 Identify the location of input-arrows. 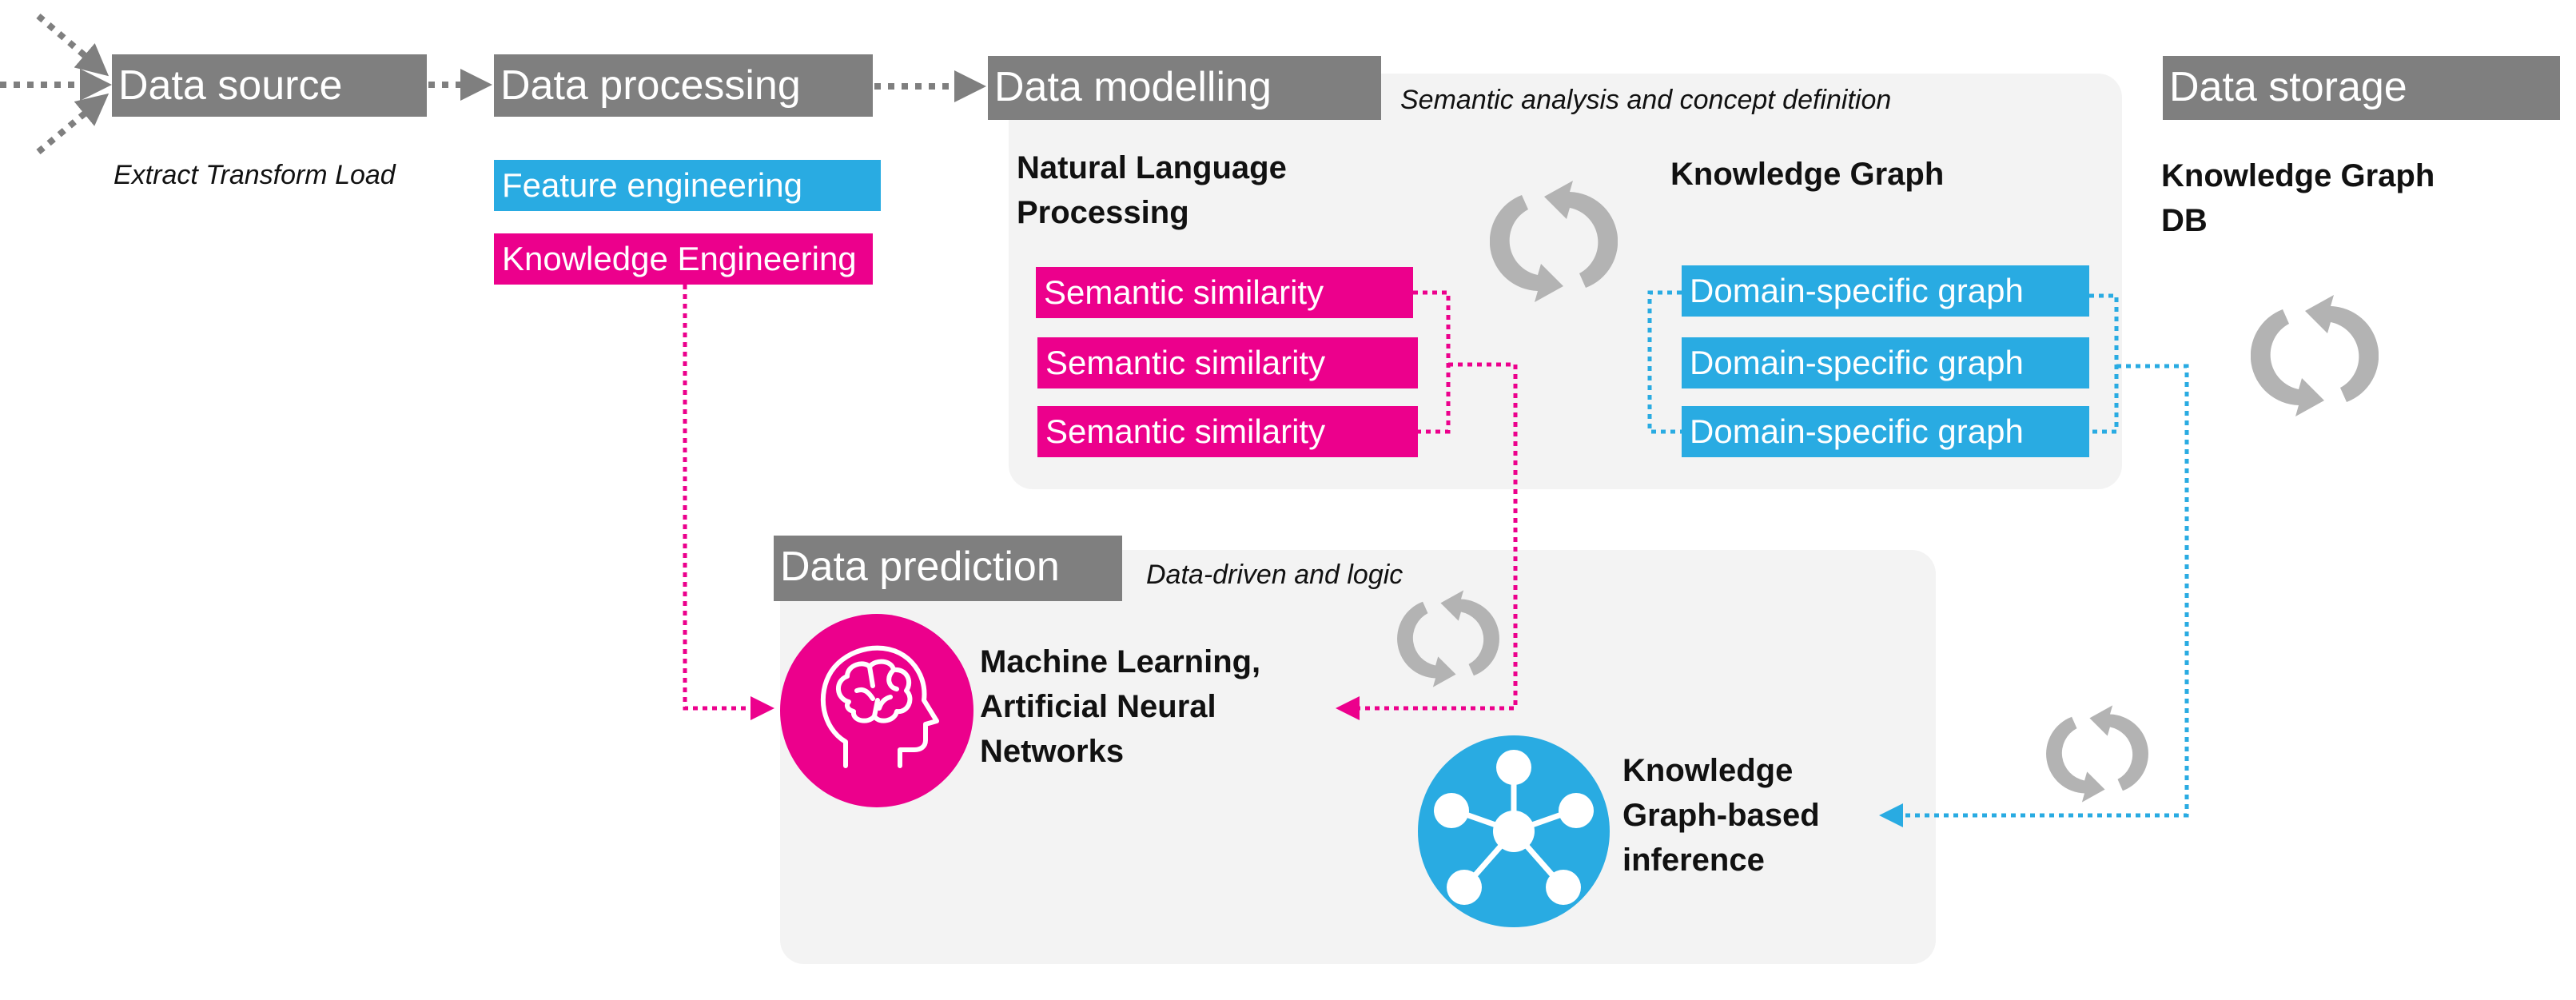
(56, 84).